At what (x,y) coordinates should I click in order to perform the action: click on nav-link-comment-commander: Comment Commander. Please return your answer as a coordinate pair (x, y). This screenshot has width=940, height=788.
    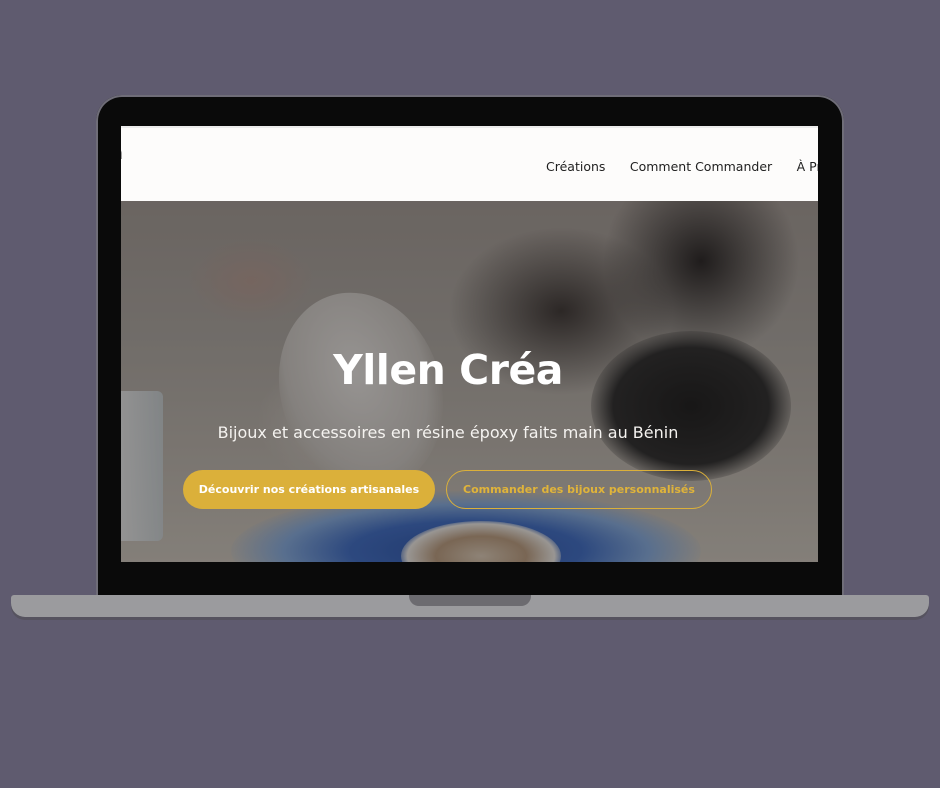
    Looking at the image, I should click on (701, 166).